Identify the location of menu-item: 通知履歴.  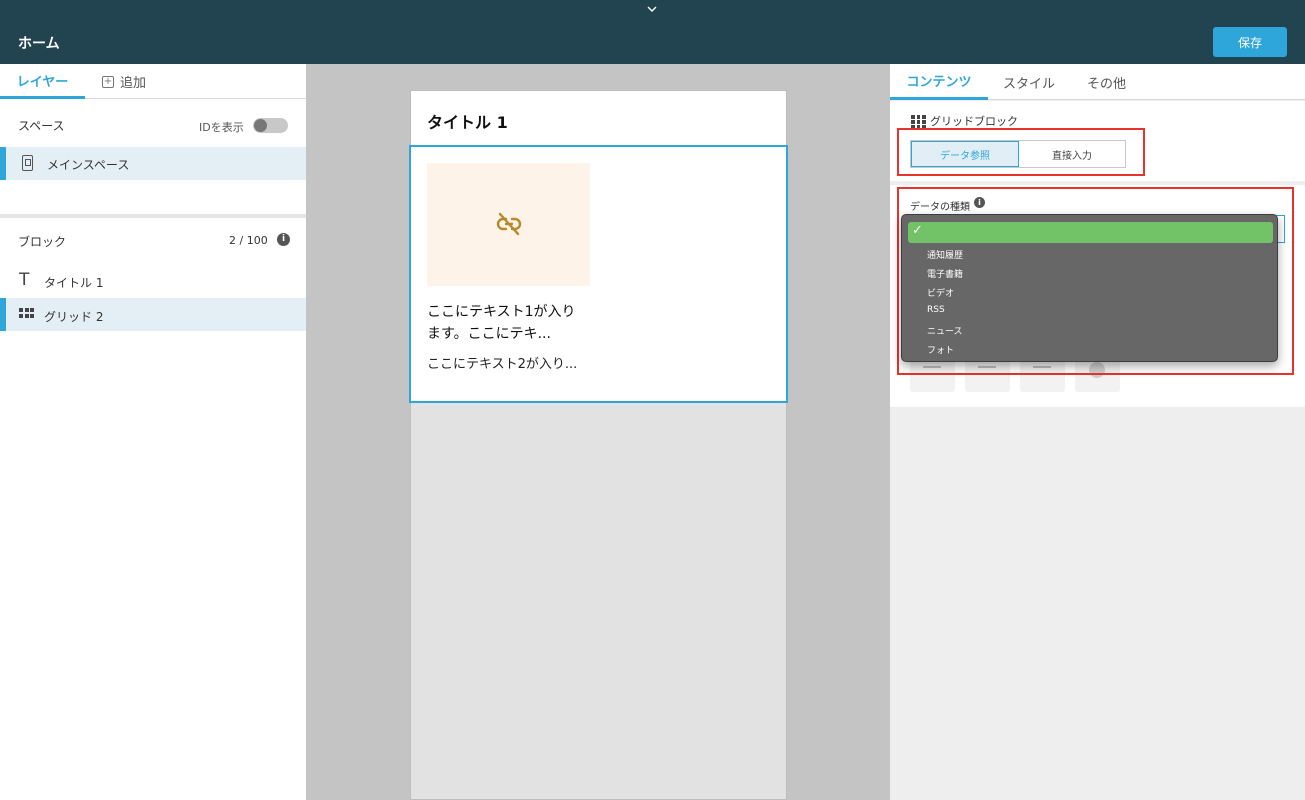
(945, 254).